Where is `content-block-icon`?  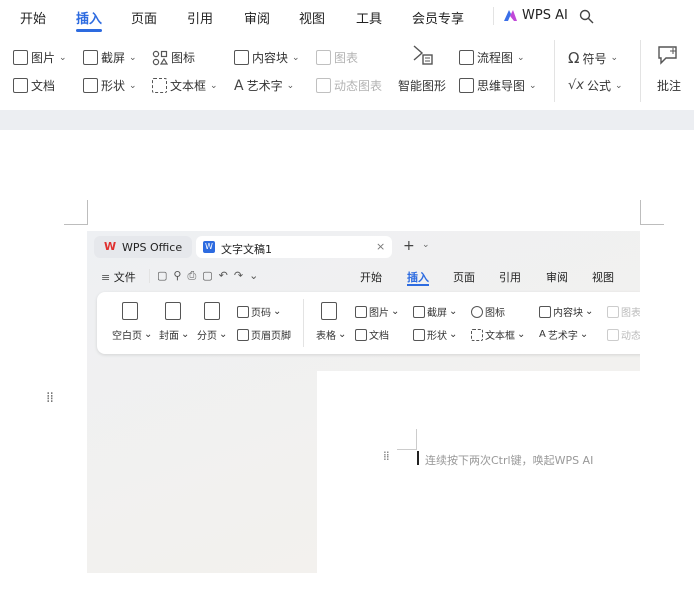 content-block-icon is located at coordinates (241, 57).